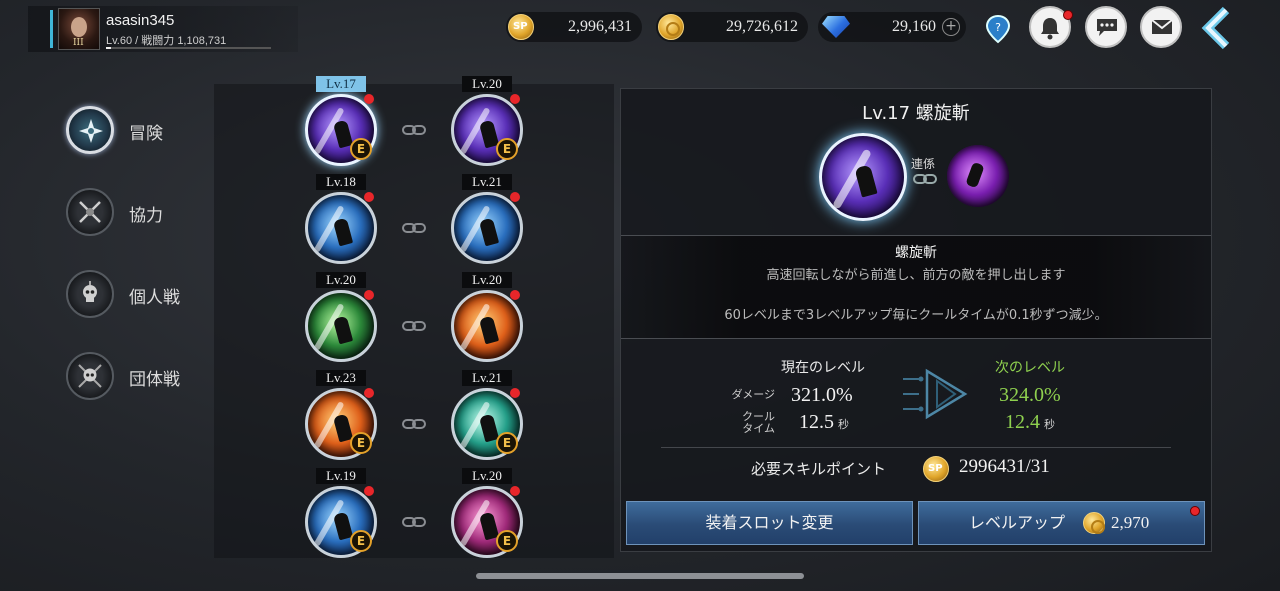 The image size is (1280, 591). What do you see at coordinates (341, 84) in the screenshot?
I see `skill-level-label: Lv.17` at bounding box center [341, 84].